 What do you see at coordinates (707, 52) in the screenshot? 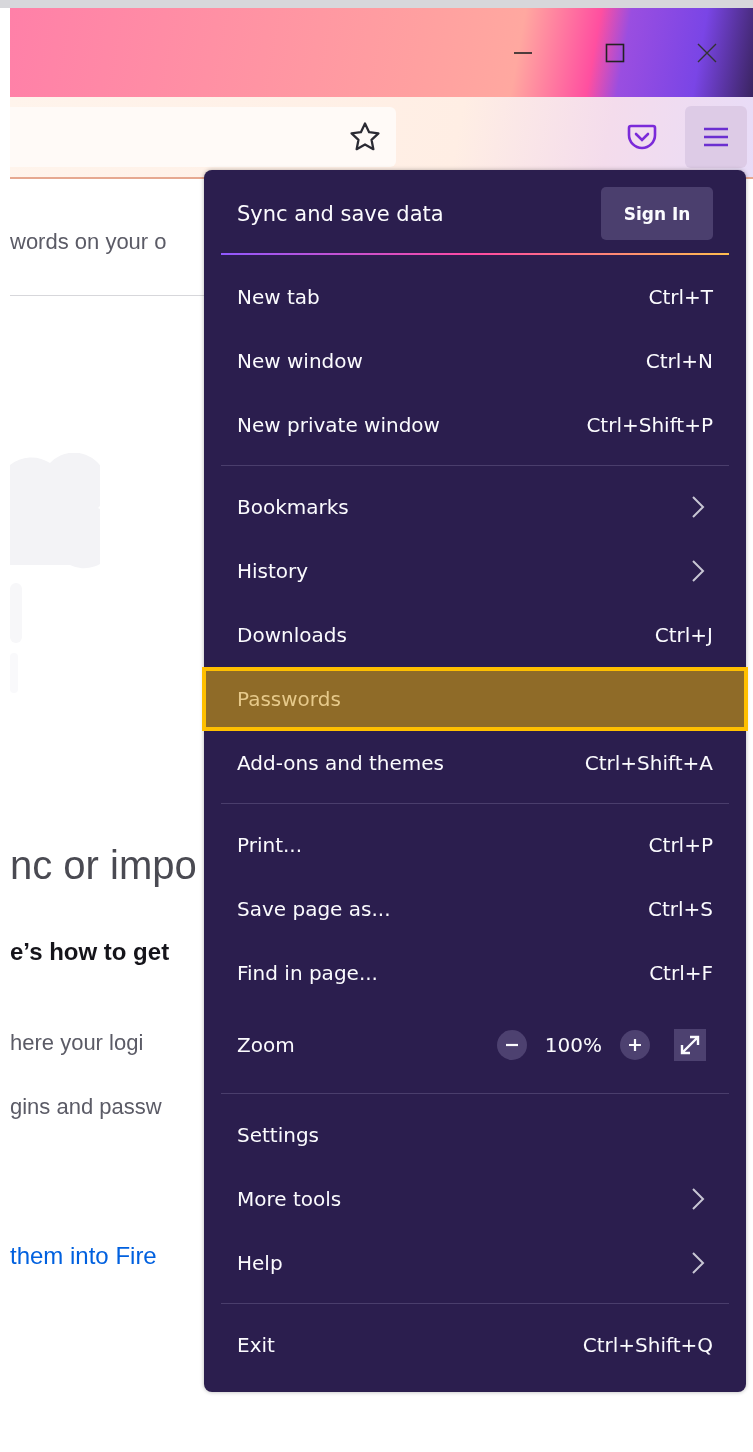
I see `close-icon` at bounding box center [707, 52].